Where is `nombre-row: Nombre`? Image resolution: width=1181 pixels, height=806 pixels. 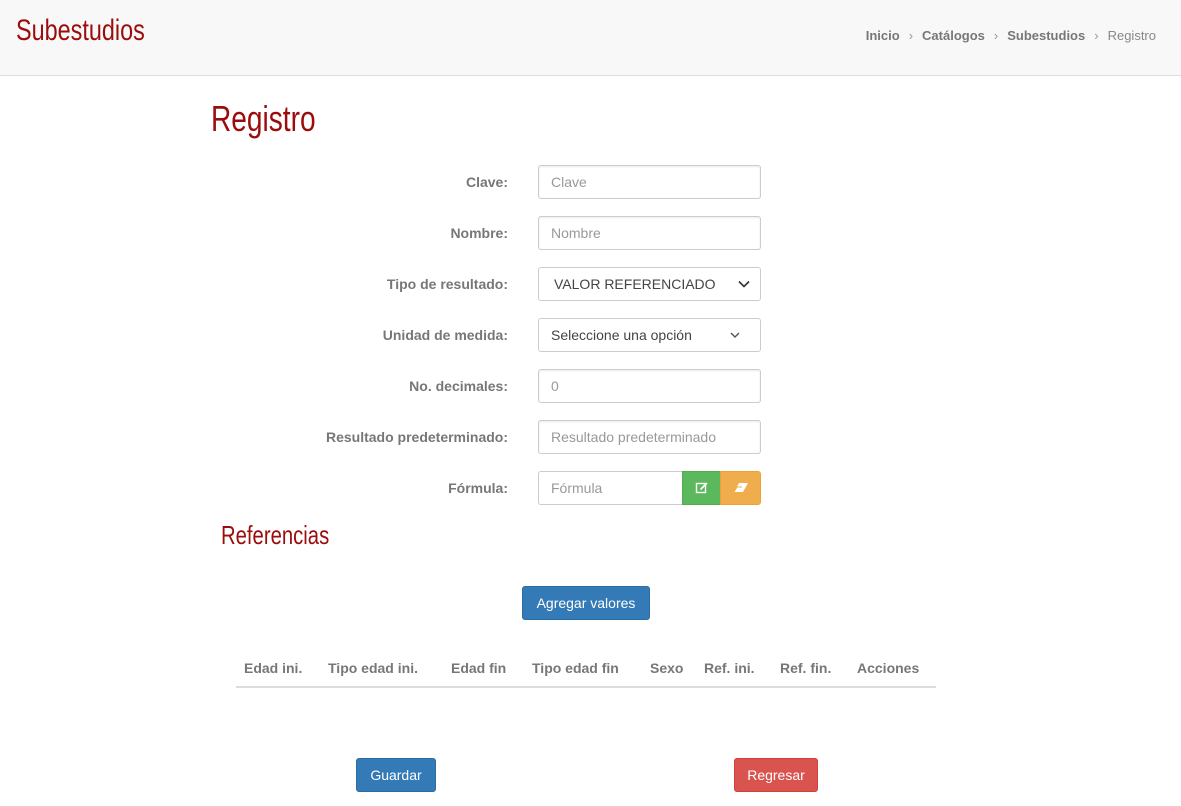
nombre-row: Nombre is located at coordinates (590, 233).